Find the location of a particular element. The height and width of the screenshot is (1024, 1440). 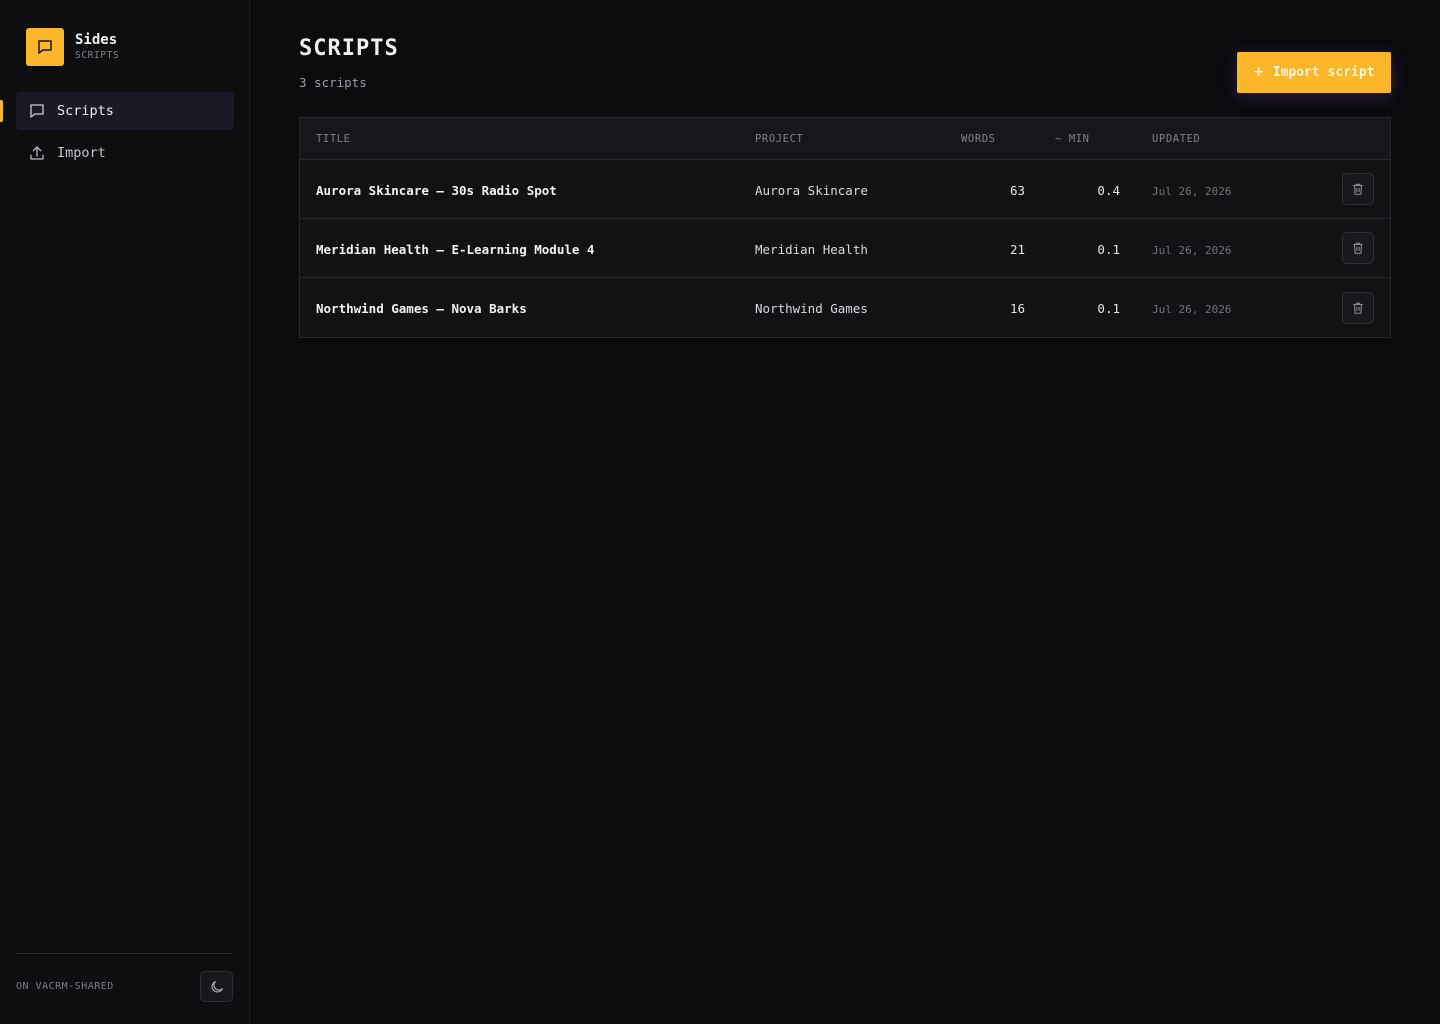

sidebar-nav: Scripts Import is located at coordinates (125, 134).